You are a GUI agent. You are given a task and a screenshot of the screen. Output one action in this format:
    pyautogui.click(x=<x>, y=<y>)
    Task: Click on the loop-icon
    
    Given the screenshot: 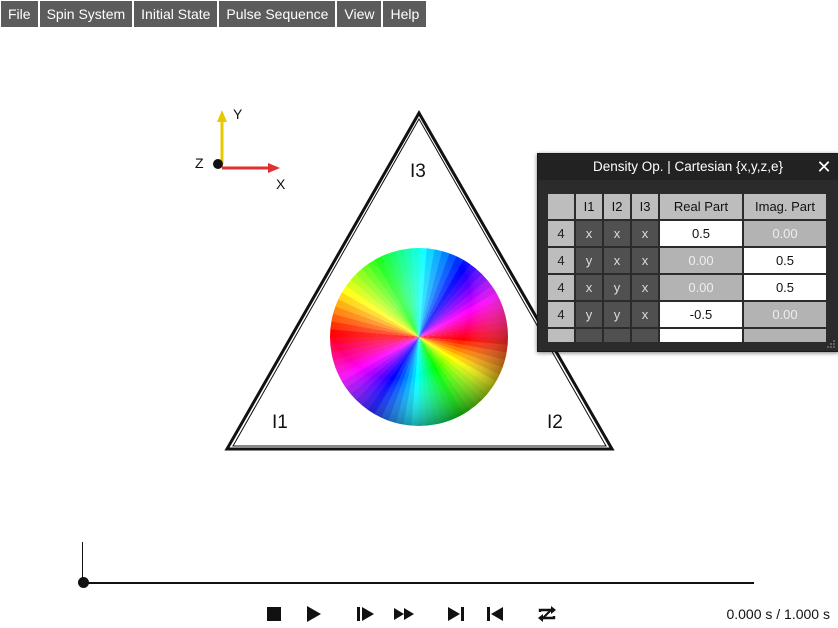 What is the action you would take?
    pyautogui.click(x=547, y=614)
    